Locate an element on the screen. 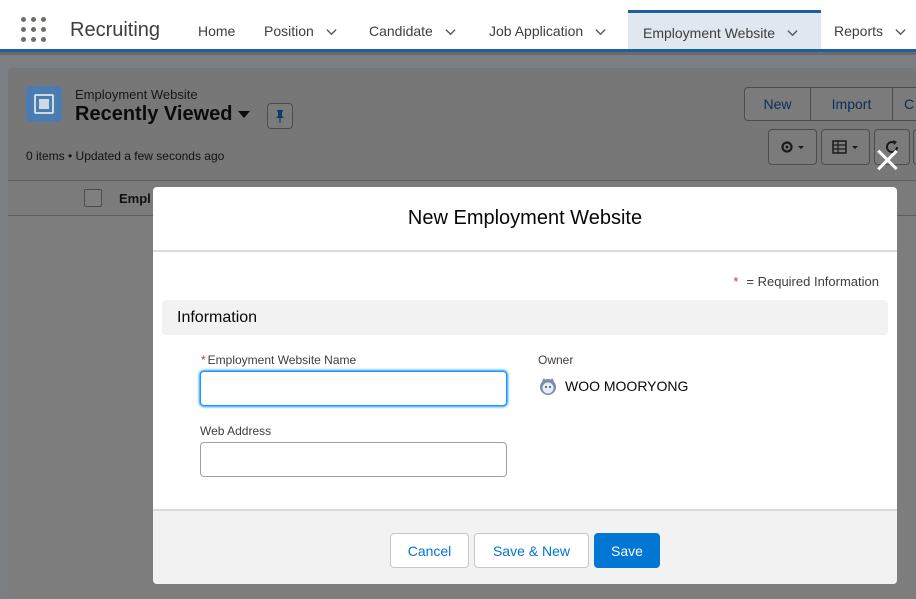 The height and width of the screenshot is (599, 916). close-modal-icon is located at coordinates (887, 160).